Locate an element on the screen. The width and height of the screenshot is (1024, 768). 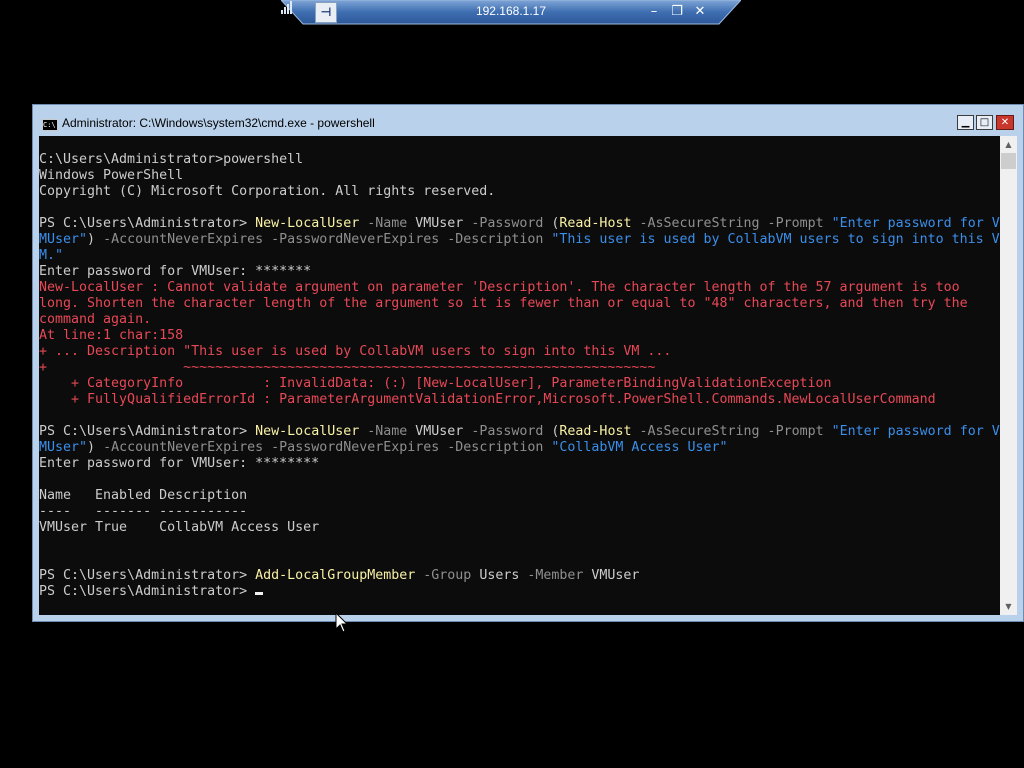
console-line: At line:1 char:158 is located at coordinates (519, 336).